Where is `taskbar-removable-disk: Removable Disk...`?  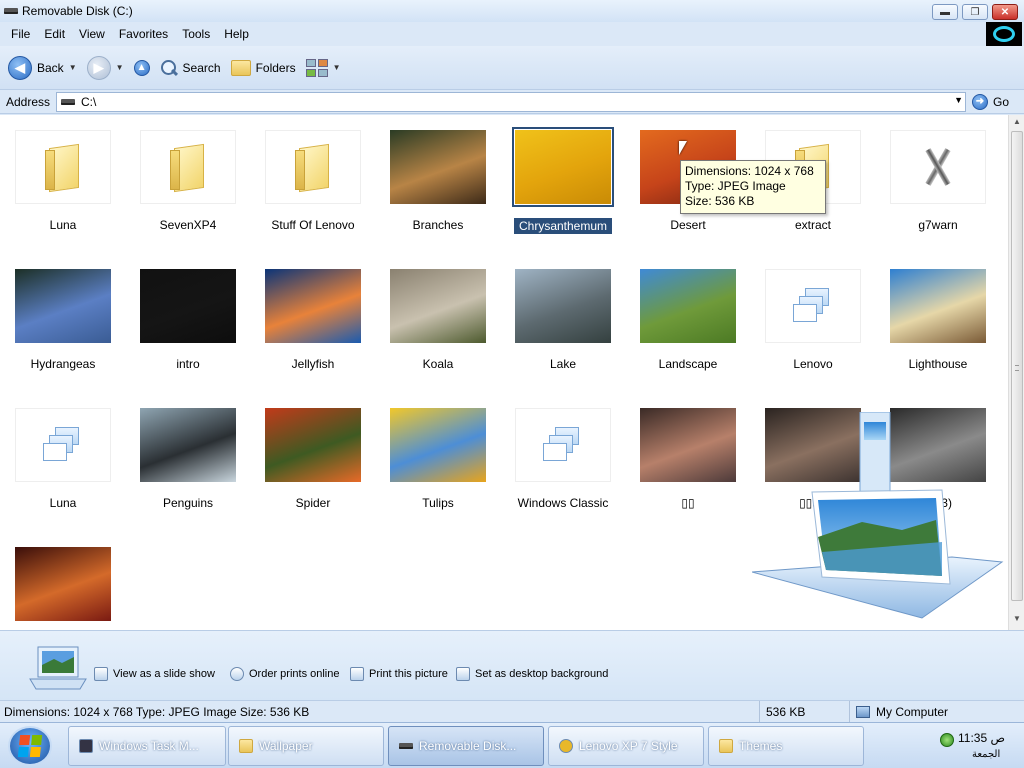 taskbar-removable-disk: Removable Disk... is located at coordinates (466, 746).